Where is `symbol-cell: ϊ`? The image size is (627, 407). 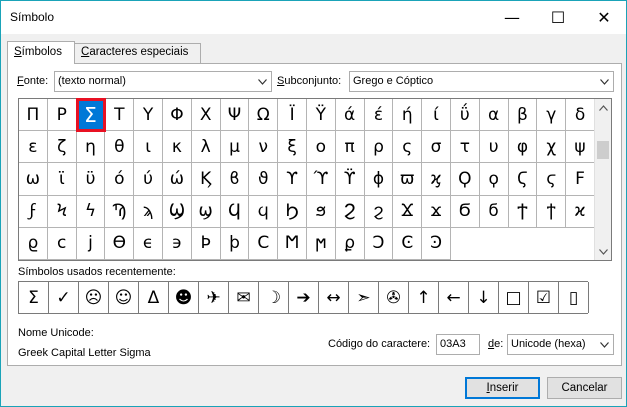 symbol-cell: ϊ is located at coordinates (62, 179).